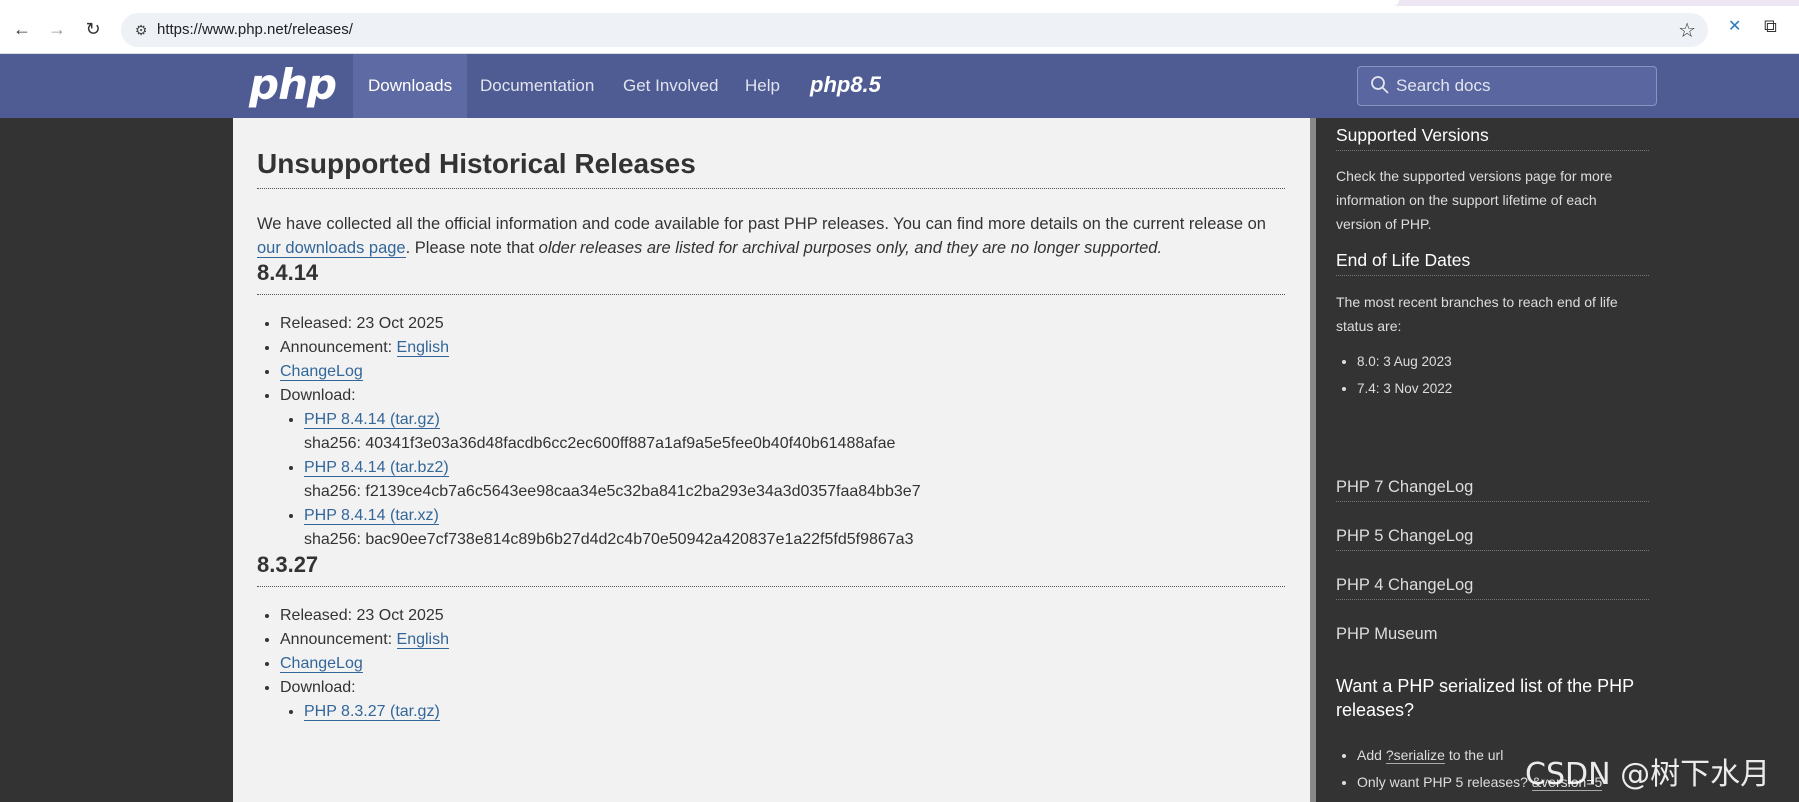 The image size is (1799, 802). What do you see at coordinates (771, 168) in the screenshot?
I see `page-title: Unsupported Historical Releases` at bounding box center [771, 168].